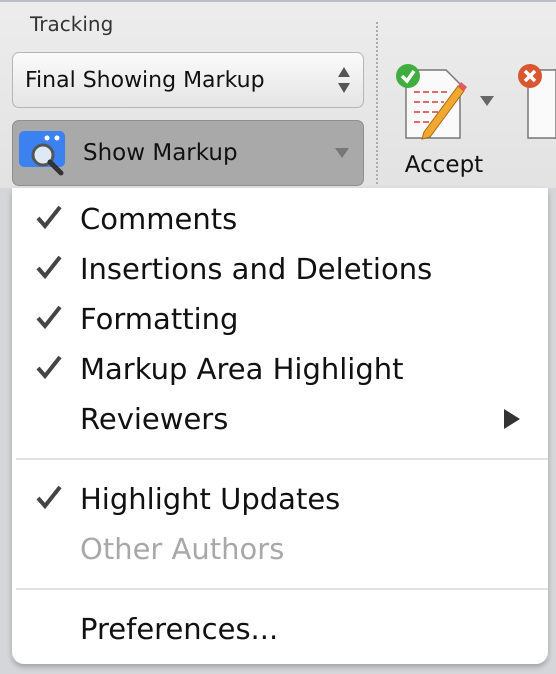 This screenshot has height=674, width=556. What do you see at coordinates (536, 101) in the screenshot?
I see `document-x-icon` at bounding box center [536, 101].